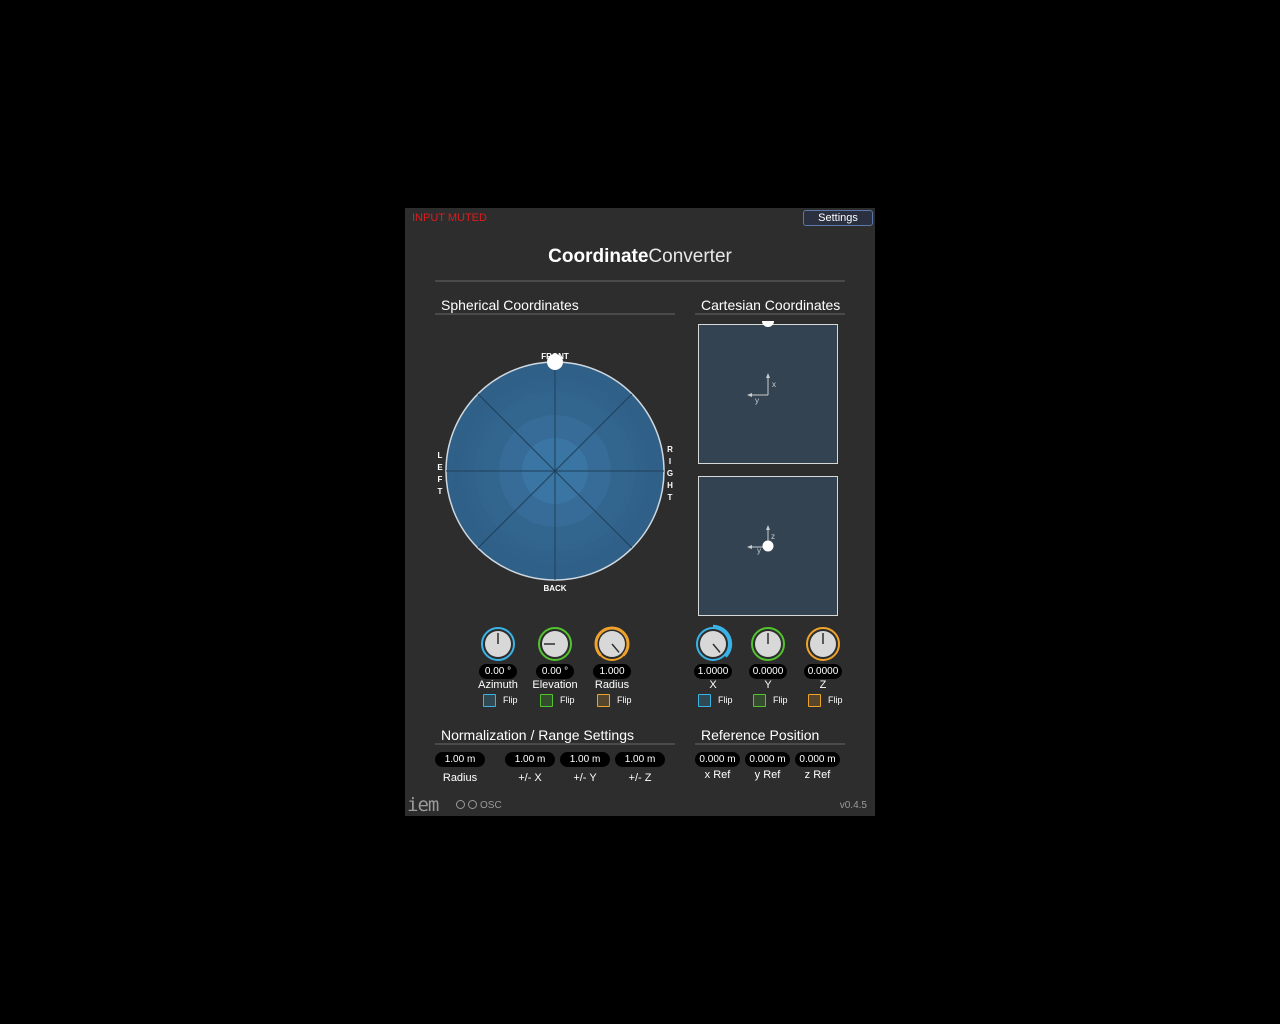  Describe the element at coordinates (491, 805) in the screenshot. I see `osc-label: OSC` at that location.